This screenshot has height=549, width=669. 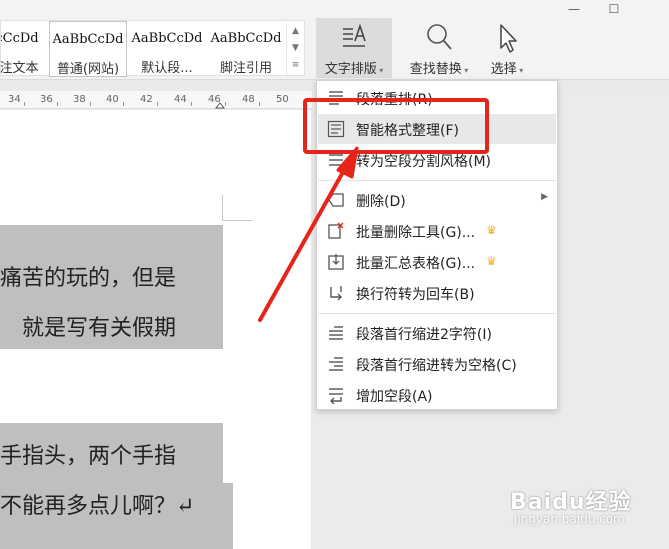 I want to click on watermark-sub: jingyan.baidu.com, so click(x=569, y=519).